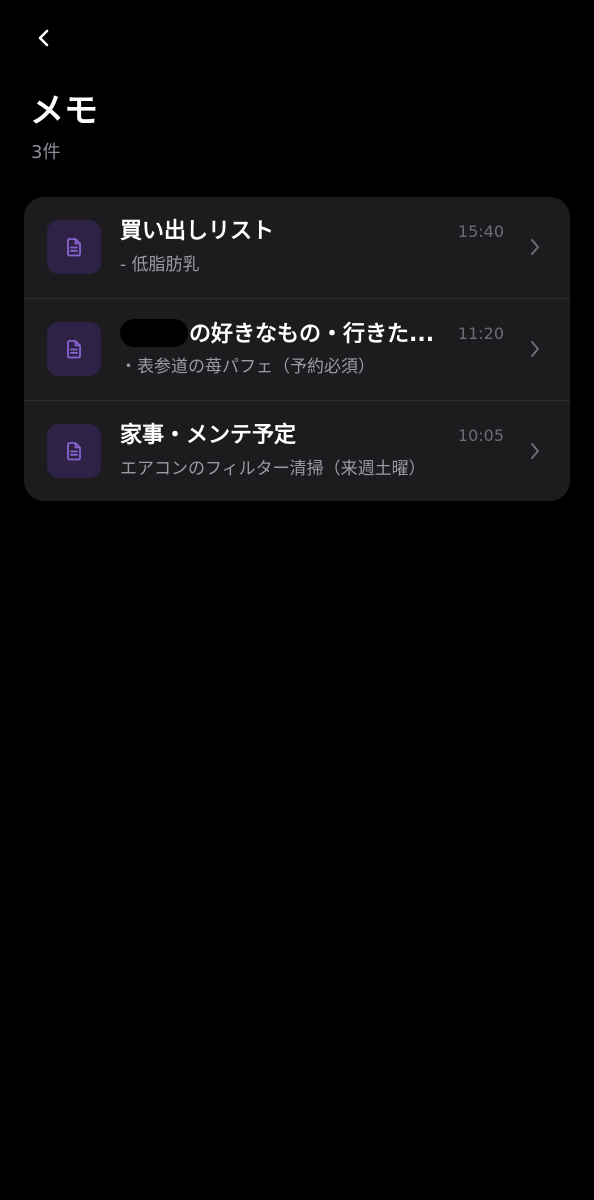 The width and height of the screenshot is (594, 1200). Describe the element at coordinates (46, 152) in the screenshot. I see `note-count: 3件` at that location.